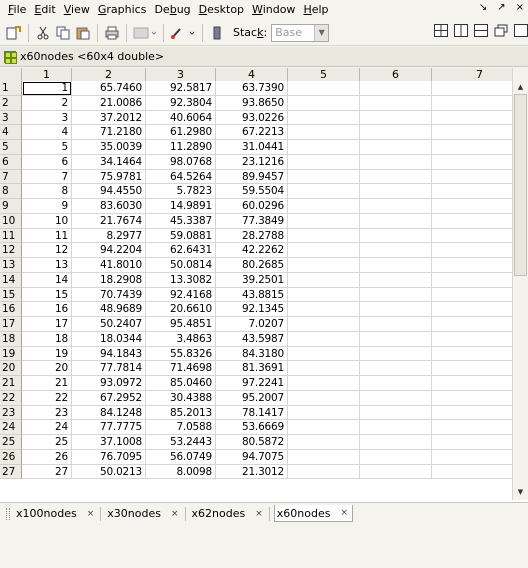 Image resolution: width=528 pixels, height=568 pixels. Describe the element at coordinates (11, 457) in the screenshot. I see `row-header: 26` at that location.